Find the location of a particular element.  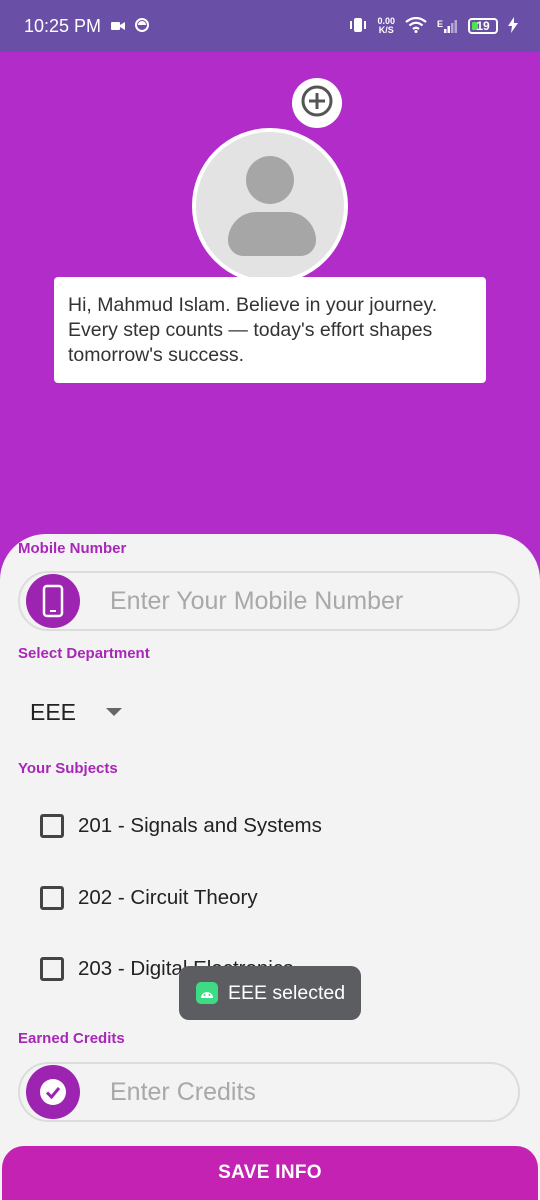

department-dropdown: EEE is located at coordinates (83, 712).